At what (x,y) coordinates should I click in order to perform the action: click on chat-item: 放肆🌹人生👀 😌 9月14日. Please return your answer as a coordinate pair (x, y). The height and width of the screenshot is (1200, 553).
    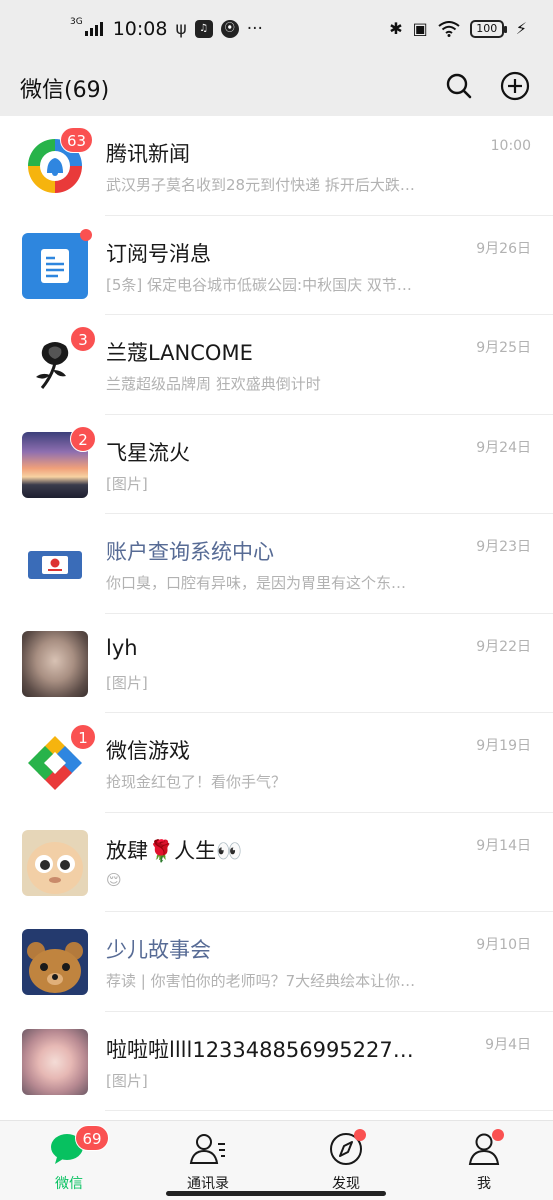
    Looking at the image, I should click on (276, 862).